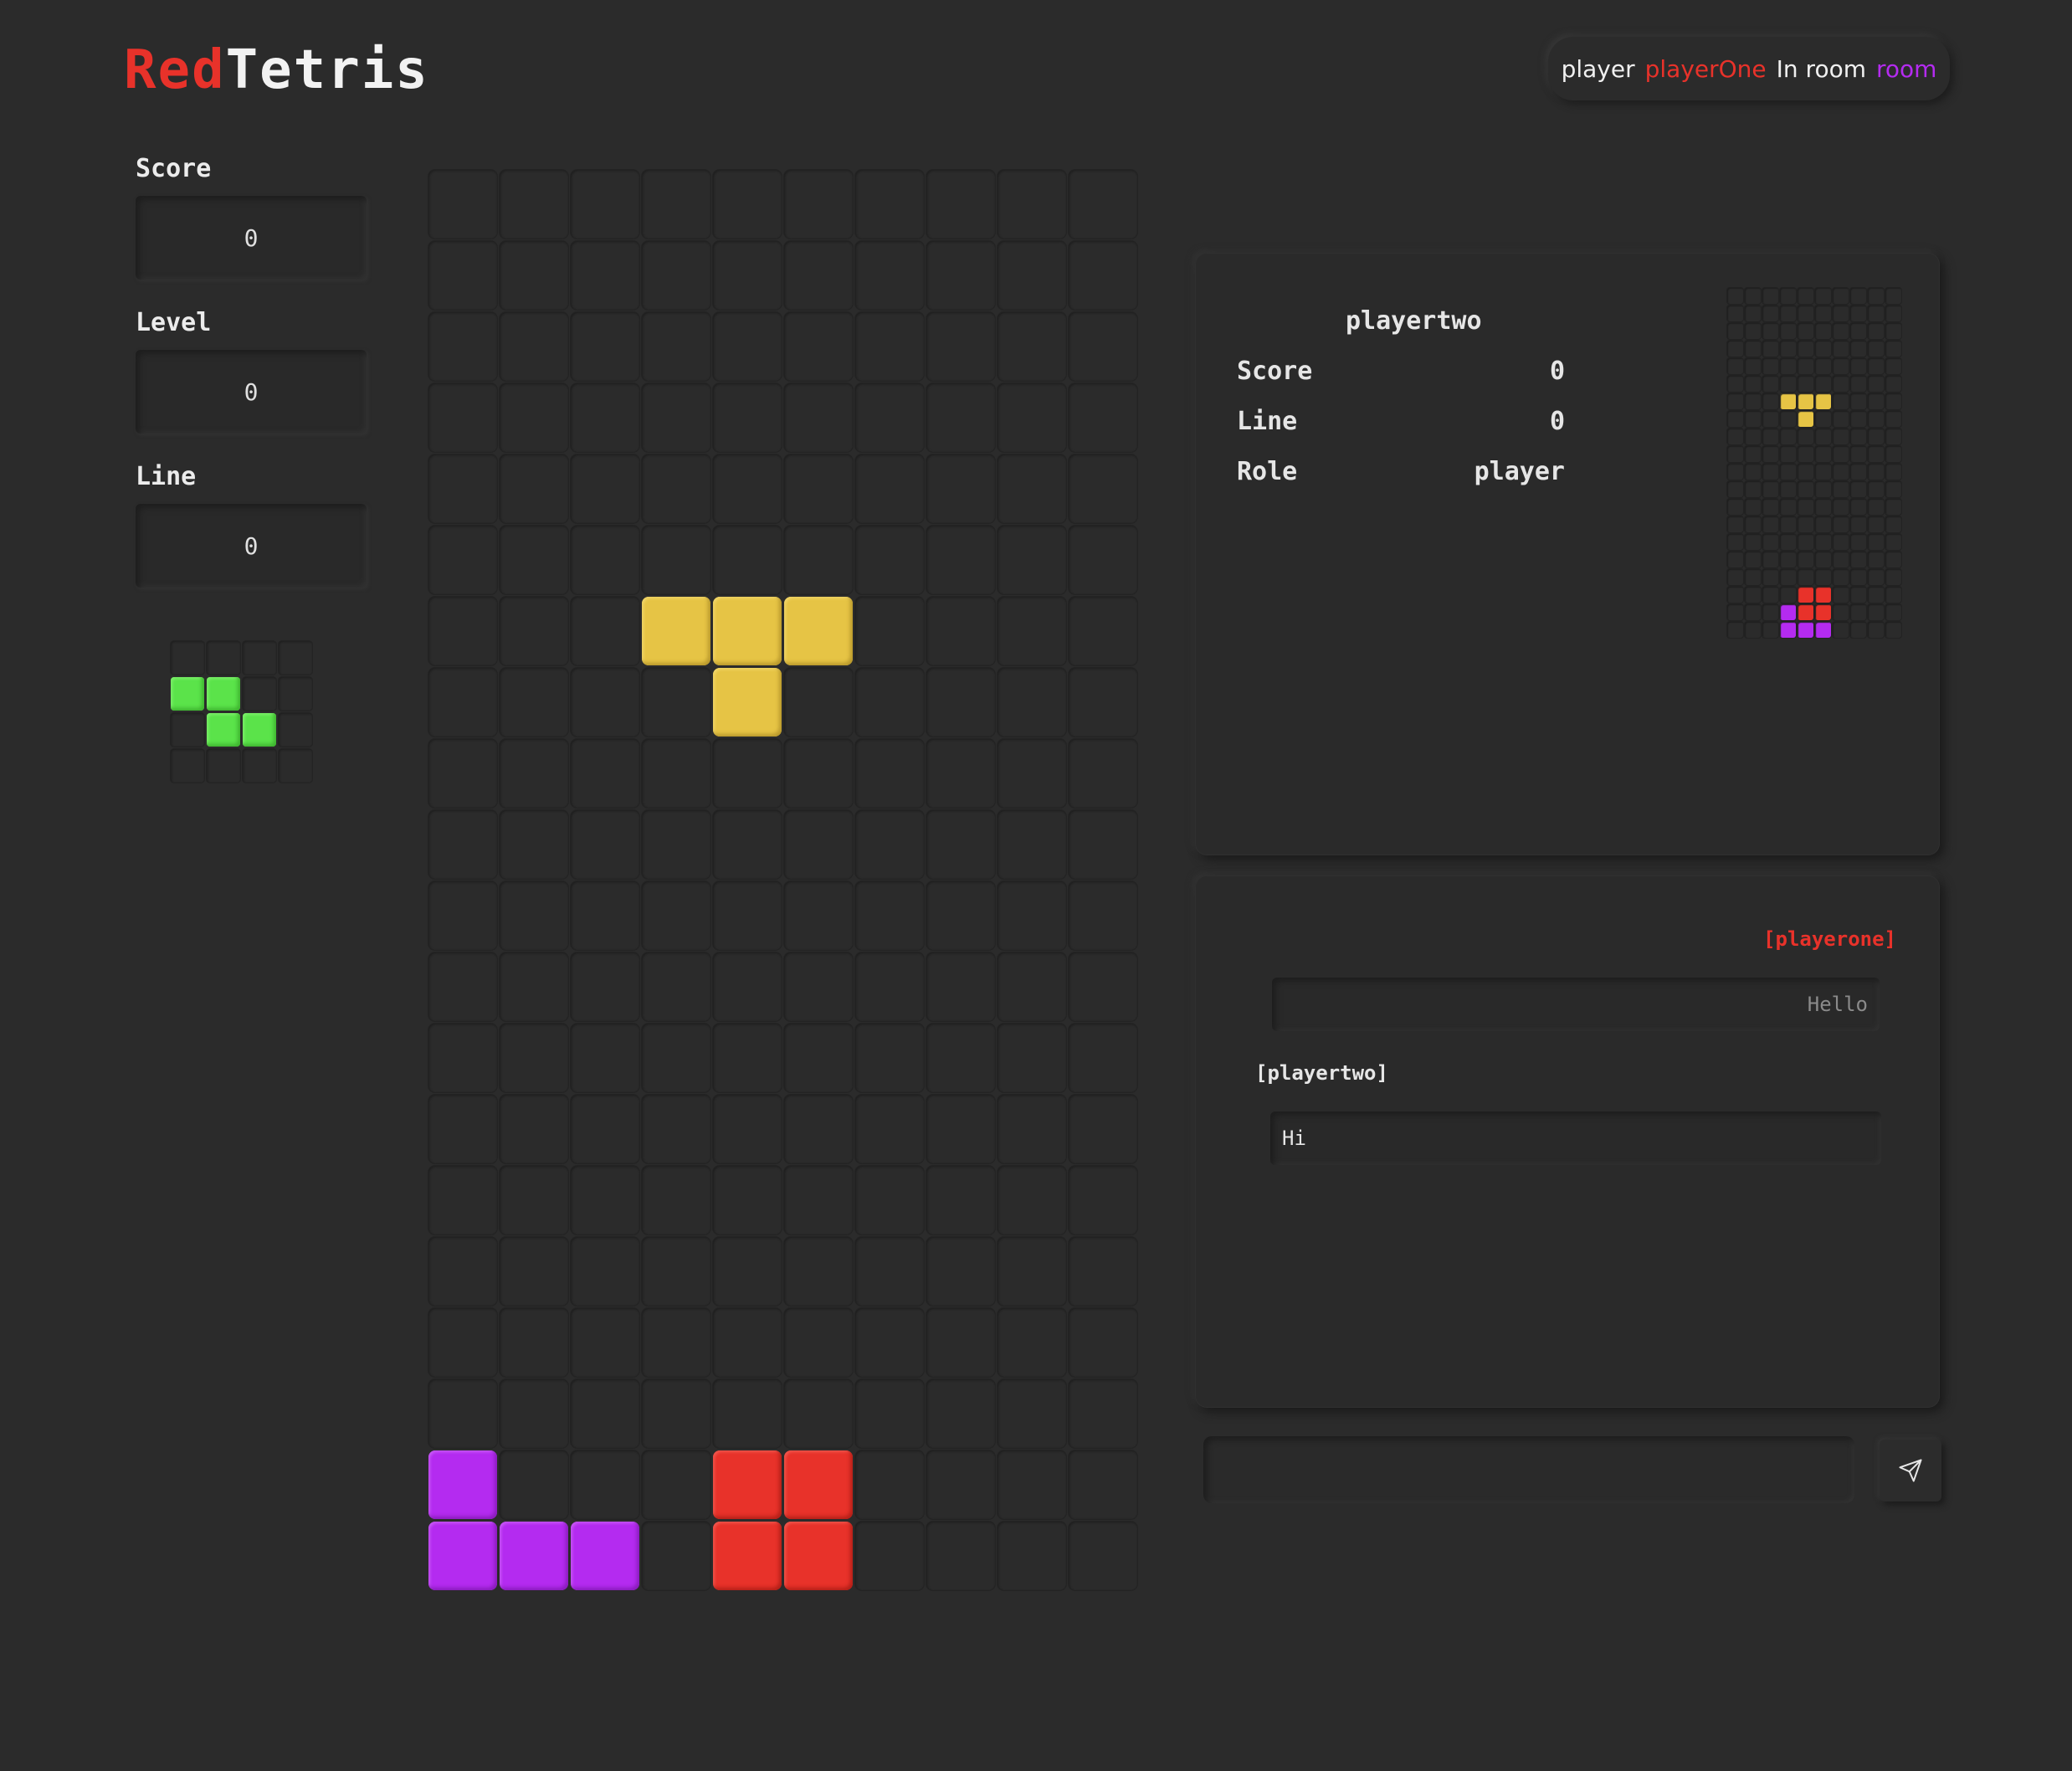  I want to click on level-value-box: 0, so click(251, 392).